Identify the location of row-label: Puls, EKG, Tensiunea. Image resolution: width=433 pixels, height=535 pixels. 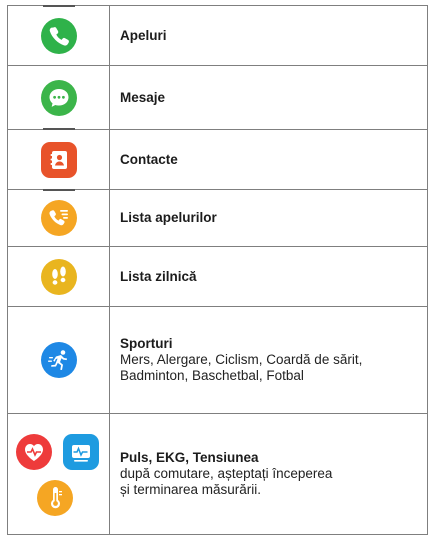
(189, 457).